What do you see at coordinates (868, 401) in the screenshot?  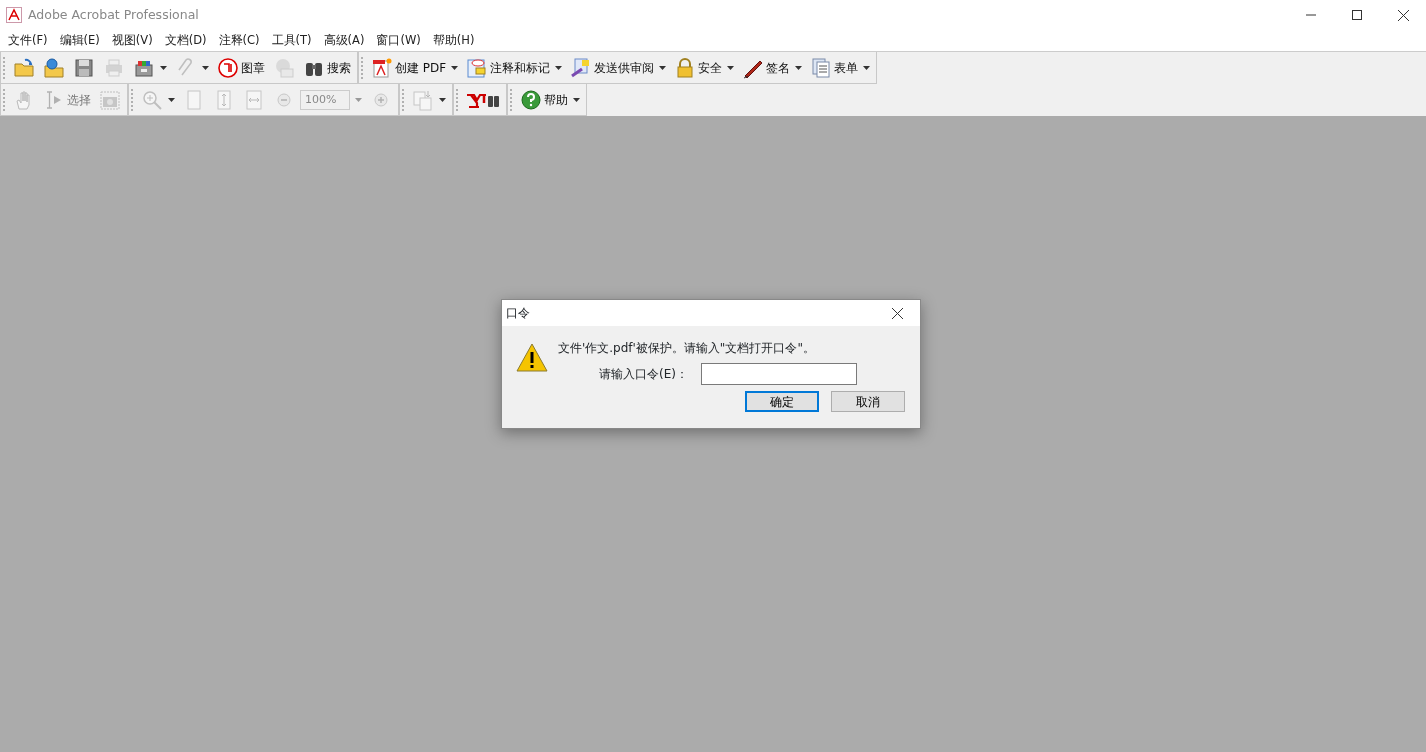 I see `dialog-button: 取消` at bounding box center [868, 401].